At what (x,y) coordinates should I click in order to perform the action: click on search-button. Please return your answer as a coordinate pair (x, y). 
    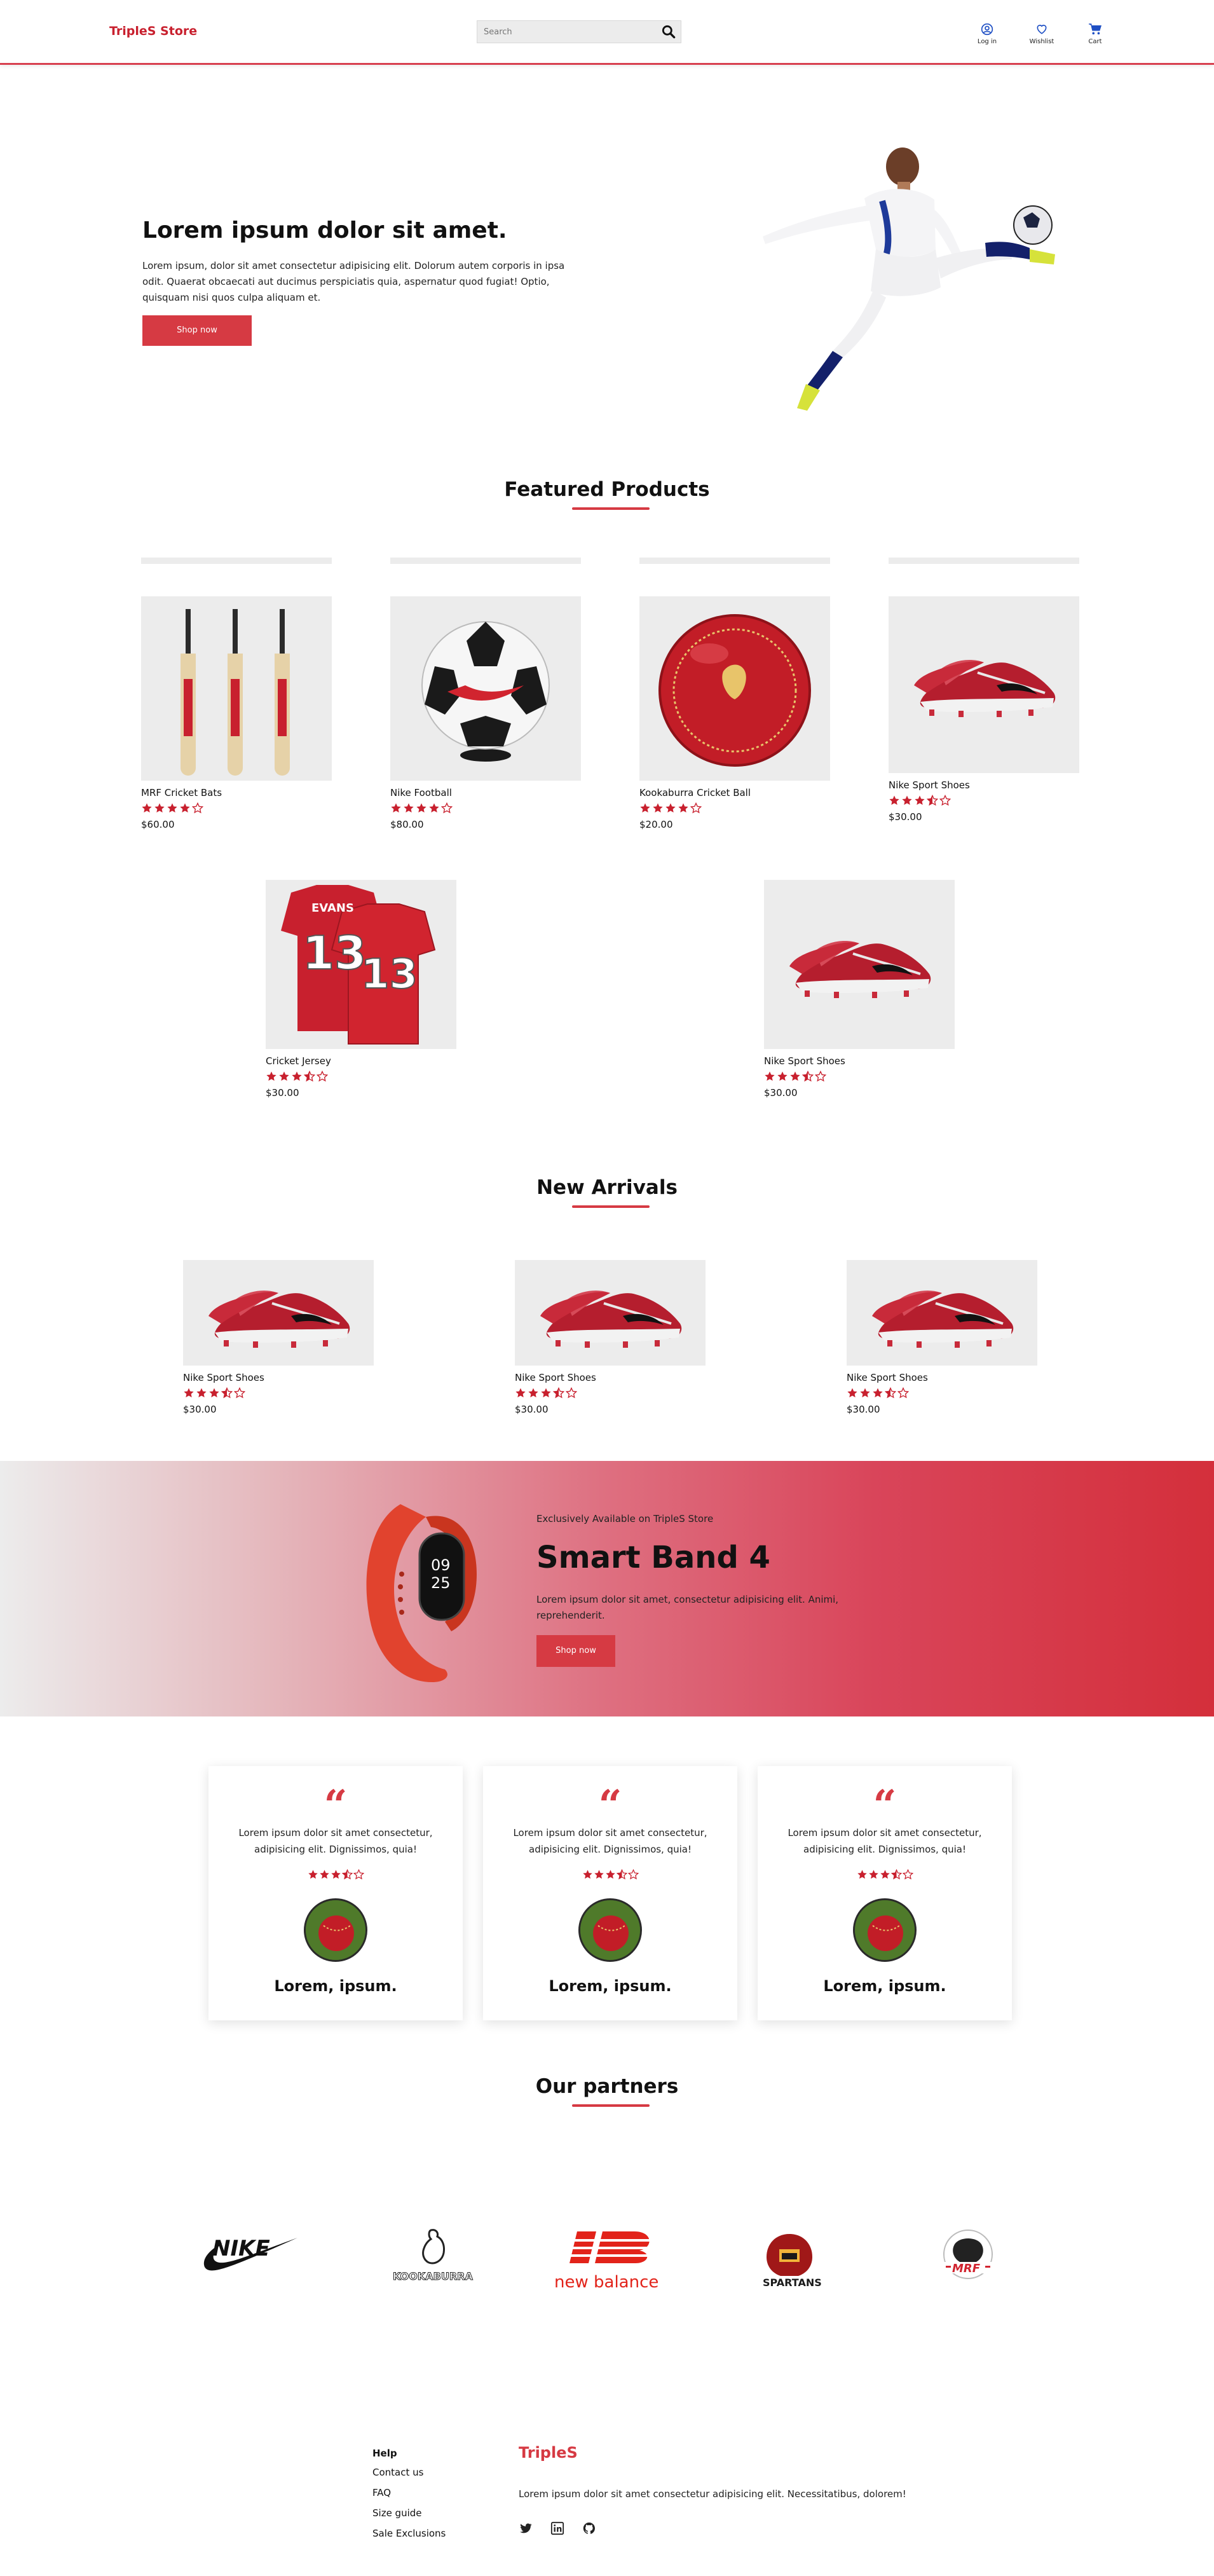
    Looking at the image, I should click on (668, 32).